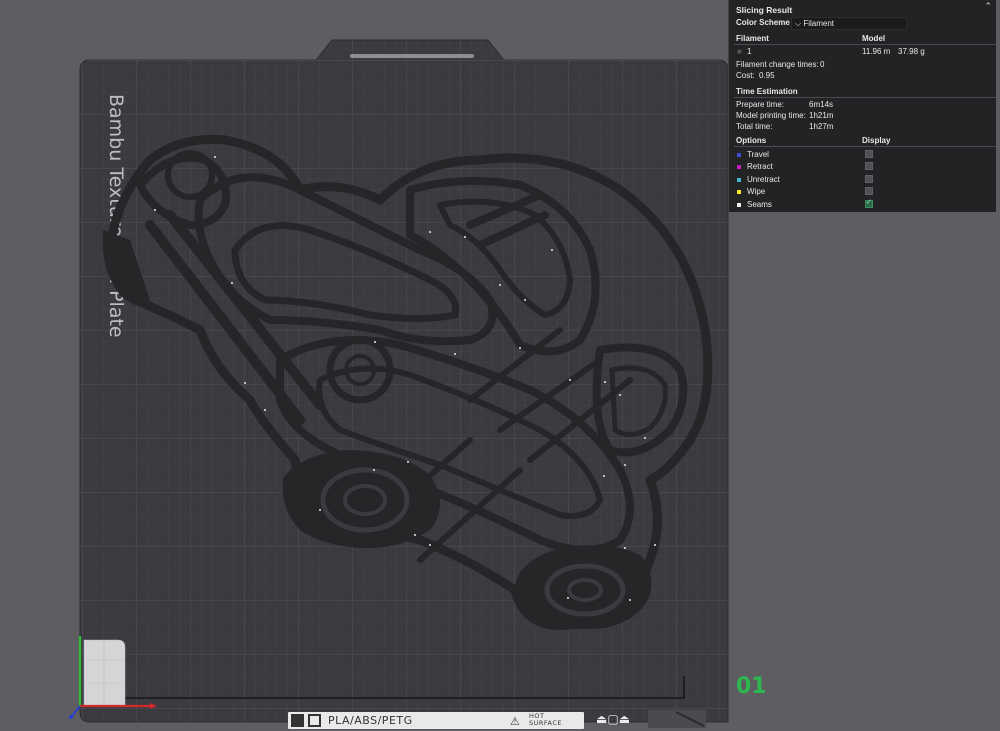 Image resolution: width=1000 pixels, height=731 pixels. Describe the element at coordinates (821, 104) in the screenshot. I see `prepare-time-value: 6m14s` at that location.